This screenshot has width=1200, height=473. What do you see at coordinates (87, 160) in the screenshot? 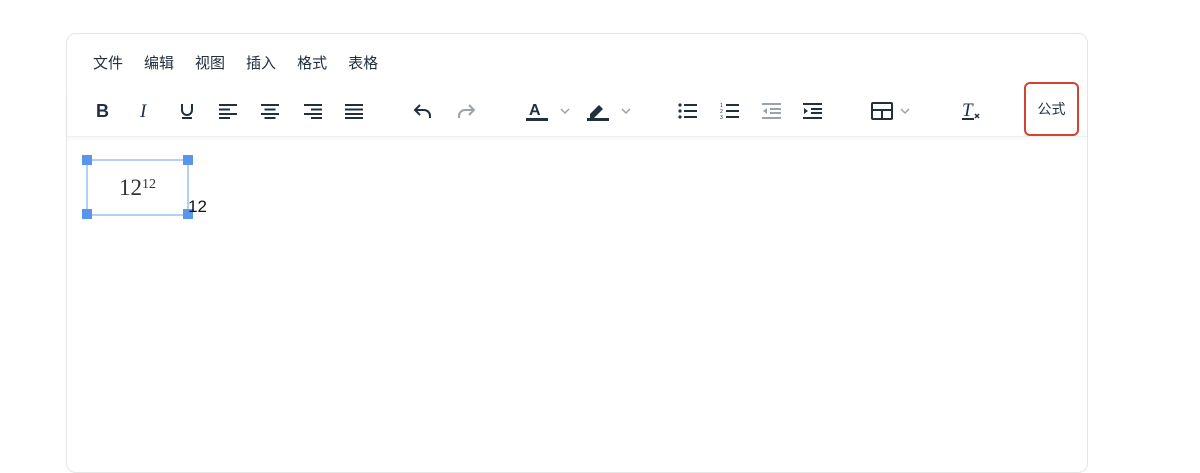
I see `resize-handle-top-left` at bounding box center [87, 160].